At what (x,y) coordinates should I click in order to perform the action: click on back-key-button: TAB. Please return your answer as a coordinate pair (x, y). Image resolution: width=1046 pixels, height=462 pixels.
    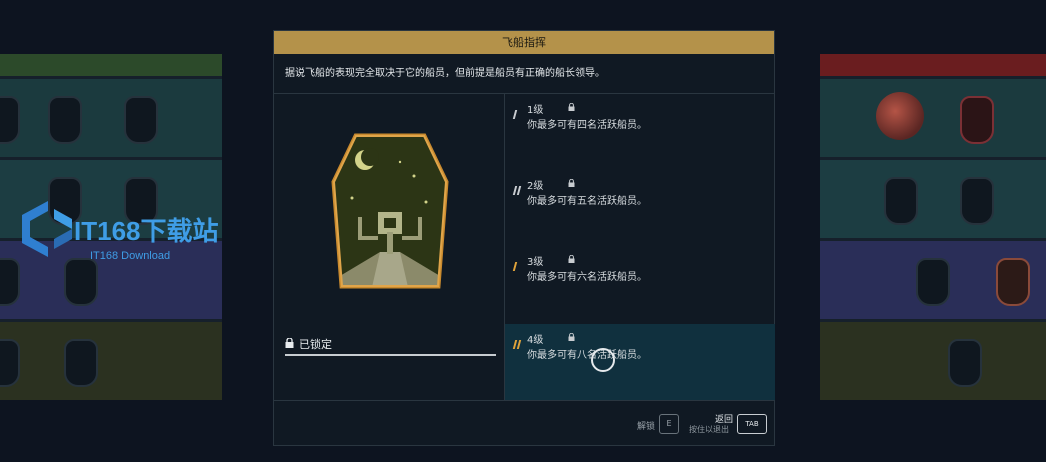
    Looking at the image, I should click on (752, 424).